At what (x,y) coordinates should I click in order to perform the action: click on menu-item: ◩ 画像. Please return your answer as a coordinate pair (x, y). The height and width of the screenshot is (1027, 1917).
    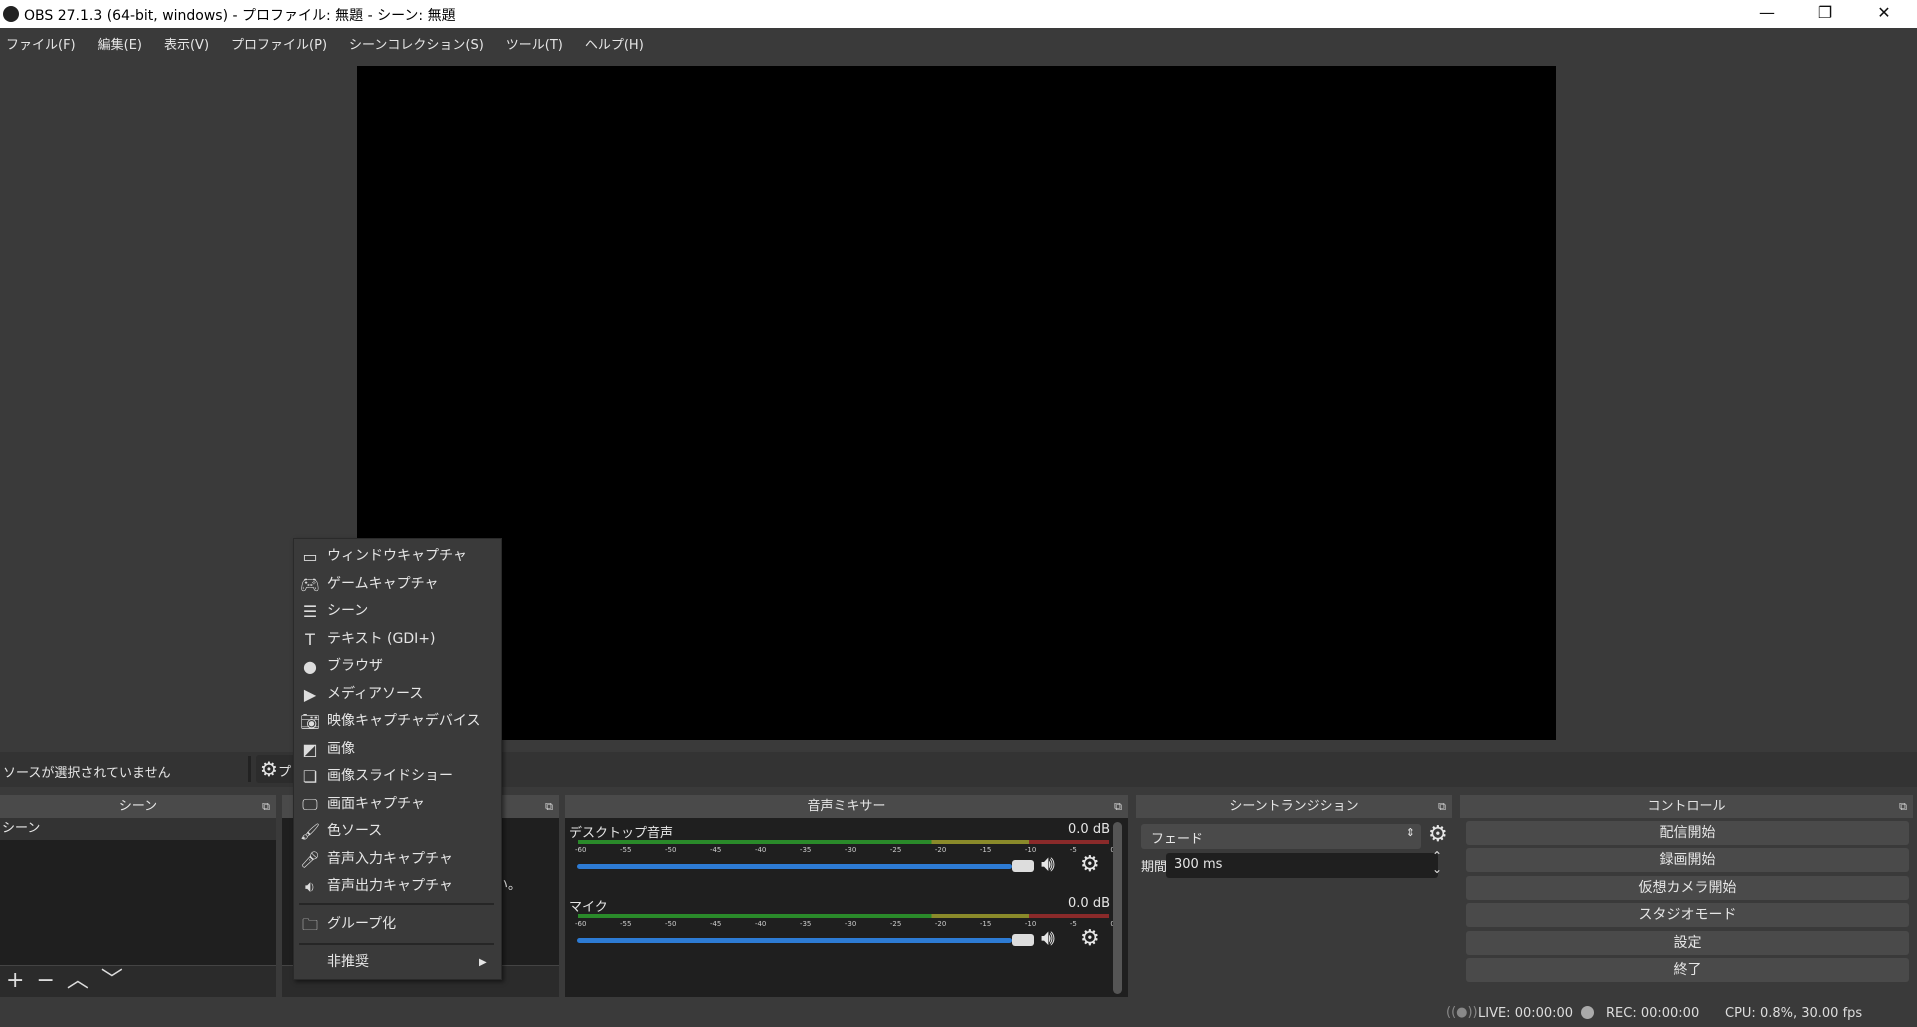
    Looking at the image, I should click on (397, 749).